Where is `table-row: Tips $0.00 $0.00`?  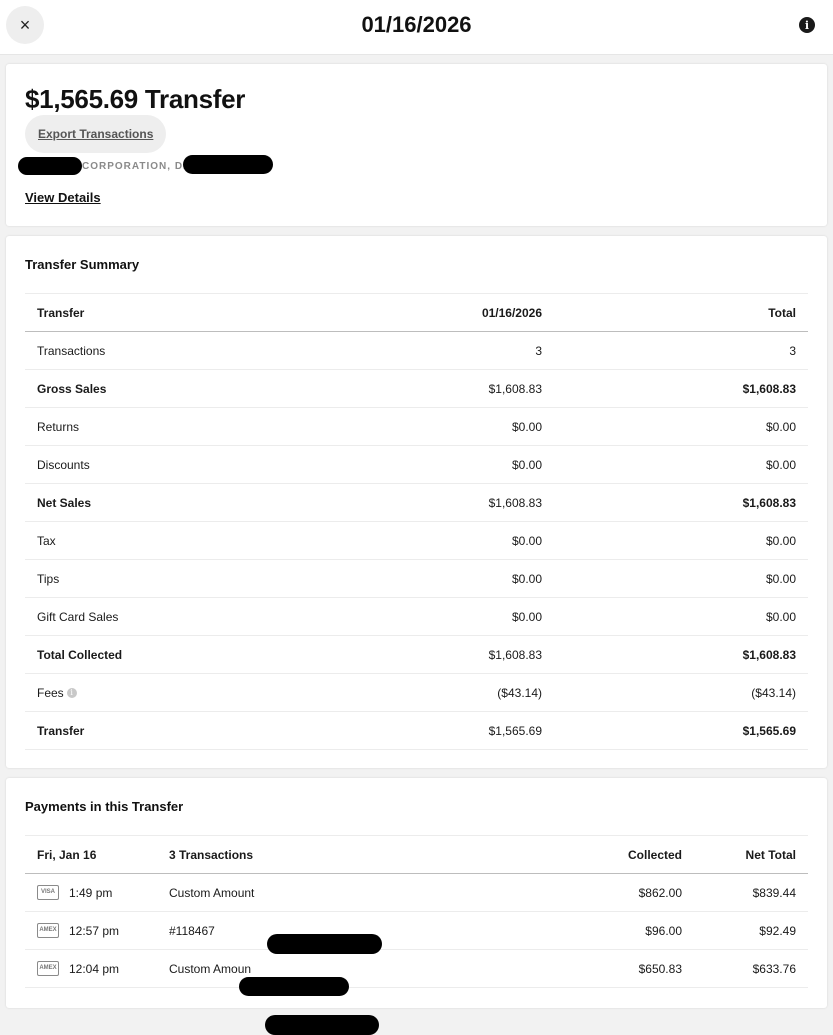 table-row: Tips $0.00 $0.00 is located at coordinates (416, 578).